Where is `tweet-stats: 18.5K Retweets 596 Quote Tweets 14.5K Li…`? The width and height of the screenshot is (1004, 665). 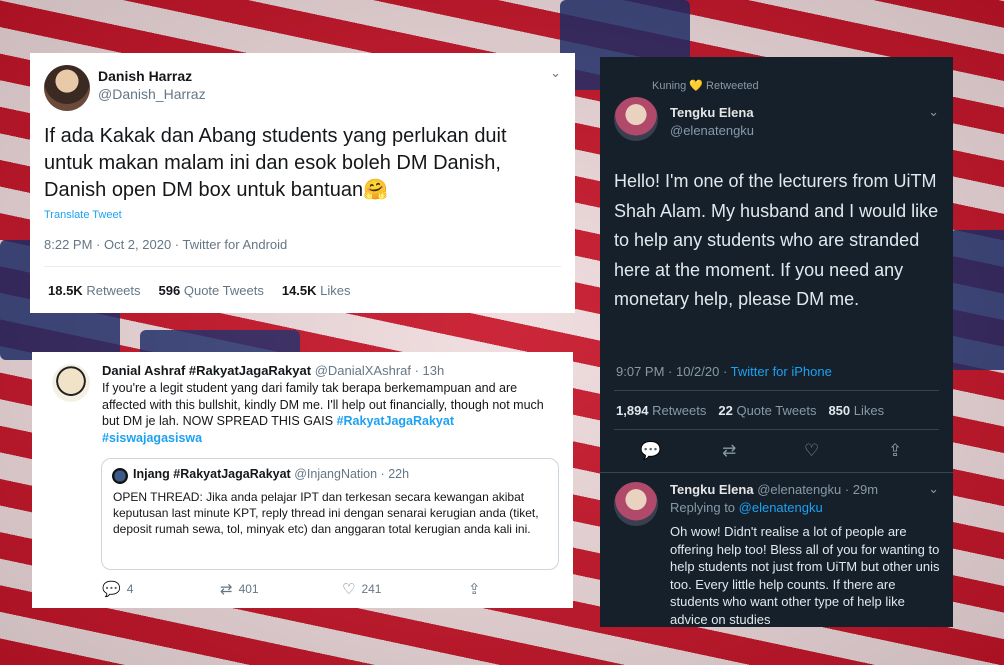 tweet-stats: 18.5K Retweets 596 Quote Tweets 14.5K Li… is located at coordinates (199, 290).